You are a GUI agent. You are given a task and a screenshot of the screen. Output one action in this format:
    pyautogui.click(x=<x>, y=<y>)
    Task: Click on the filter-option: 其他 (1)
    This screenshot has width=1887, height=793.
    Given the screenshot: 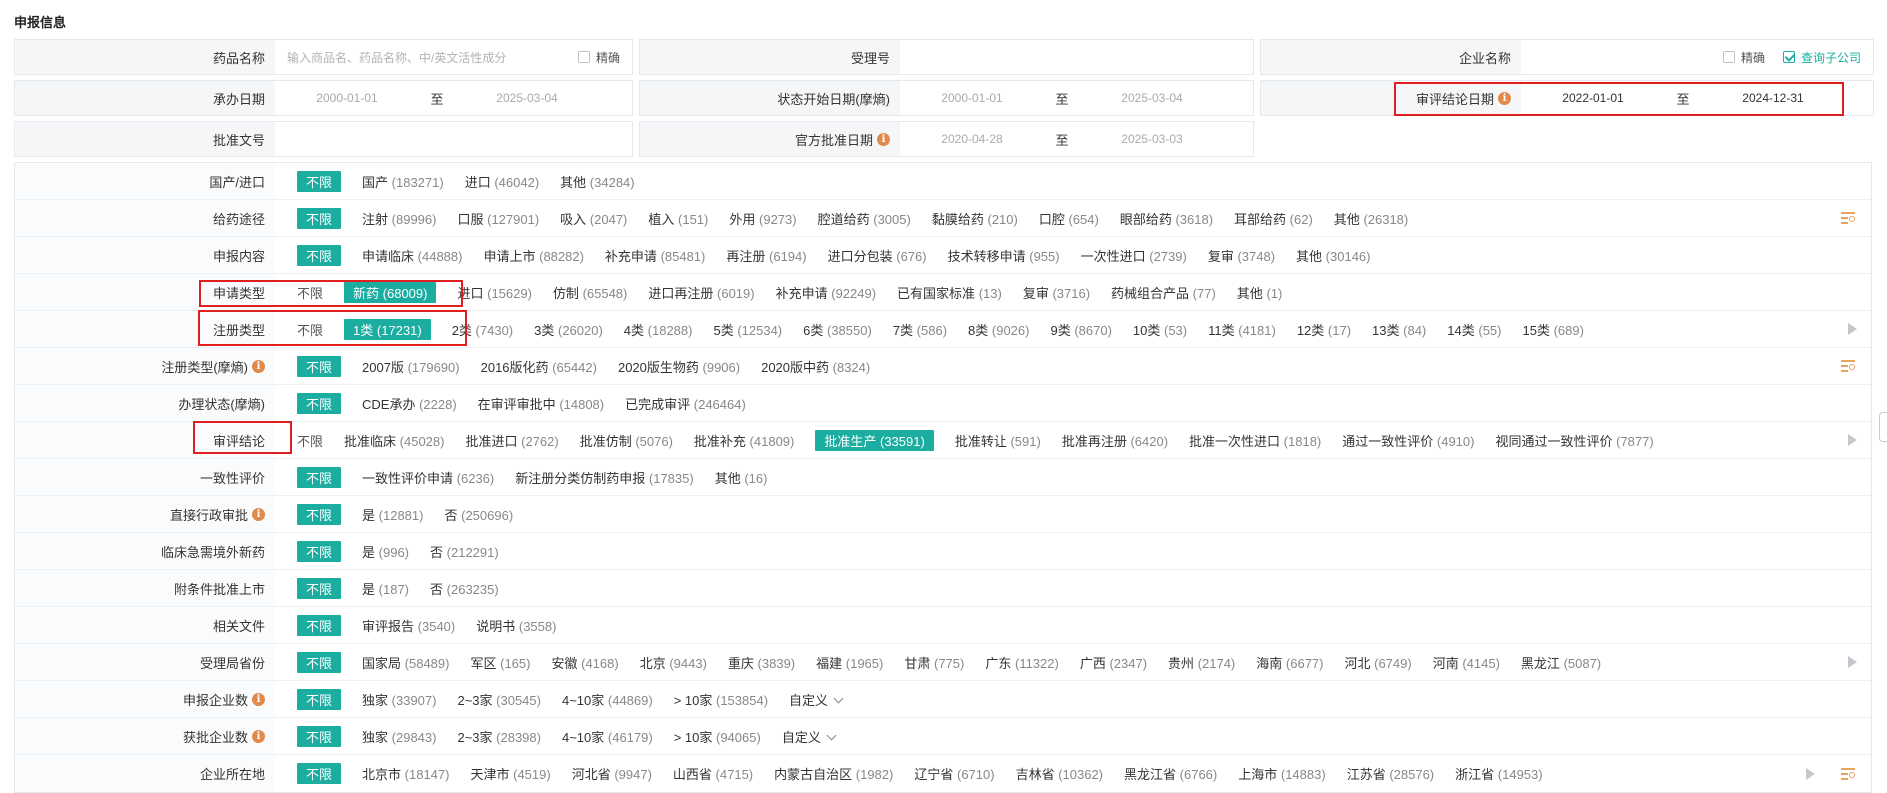 What is the action you would take?
    pyautogui.click(x=1260, y=292)
    